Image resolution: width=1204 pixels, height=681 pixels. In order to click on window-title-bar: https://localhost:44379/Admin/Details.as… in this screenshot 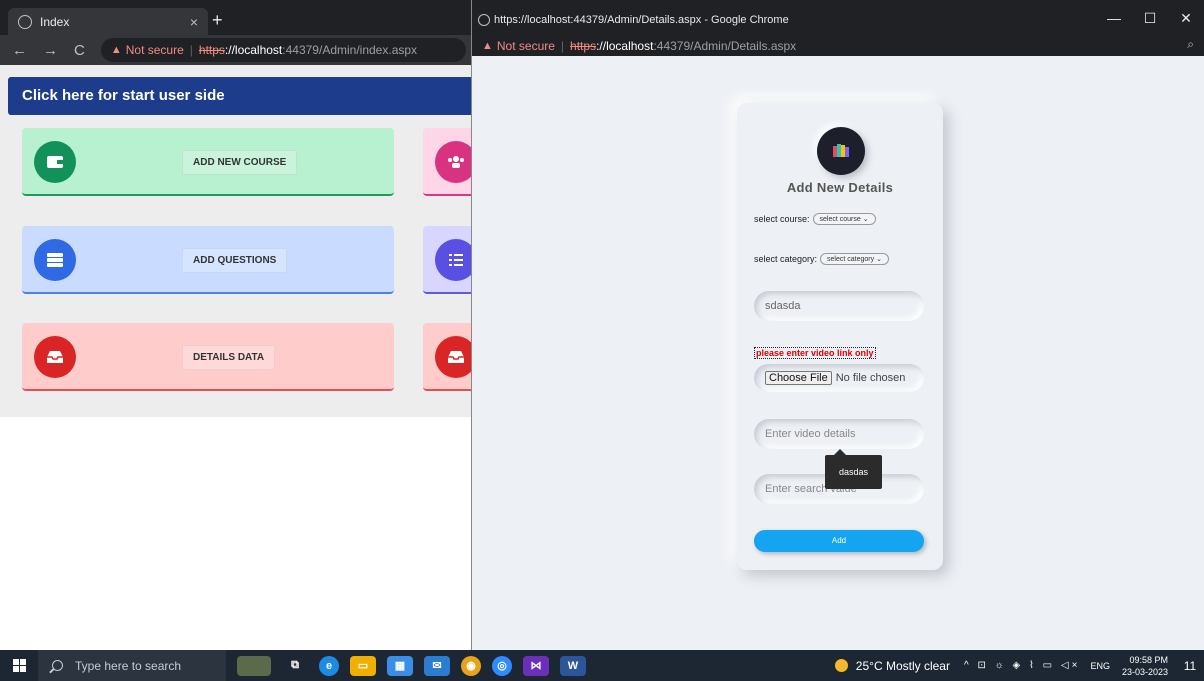, I will do `click(838, 18)`.